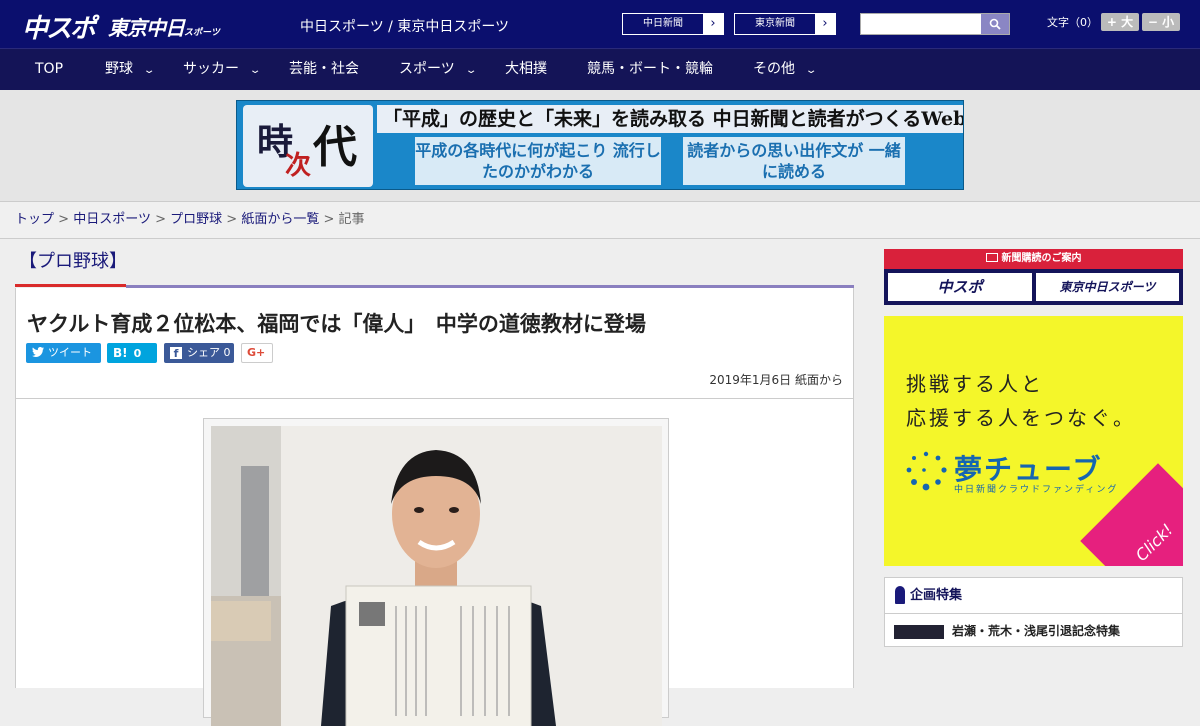  What do you see at coordinates (336, 324) in the screenshot?
I see `article-headline: ヤクルト育成２位松本、福岡では「偉人」 中学の道徳教材に登場` at bounding box center [336, 324].